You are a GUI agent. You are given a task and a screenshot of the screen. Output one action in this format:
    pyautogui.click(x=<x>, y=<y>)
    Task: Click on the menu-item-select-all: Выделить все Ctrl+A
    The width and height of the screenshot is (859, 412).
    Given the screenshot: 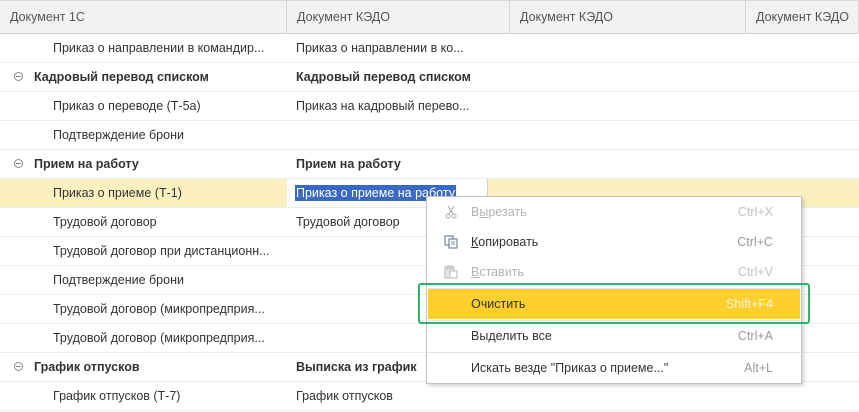 What is the action you would take?
    pyautogui.click(x=614, y=336)
    